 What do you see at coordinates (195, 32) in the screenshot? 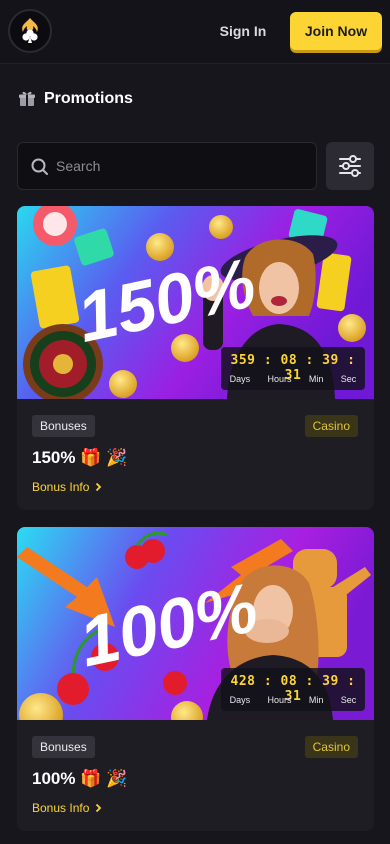
I see `app-header: Sign In Join Now` at bounding box center [195, 32].